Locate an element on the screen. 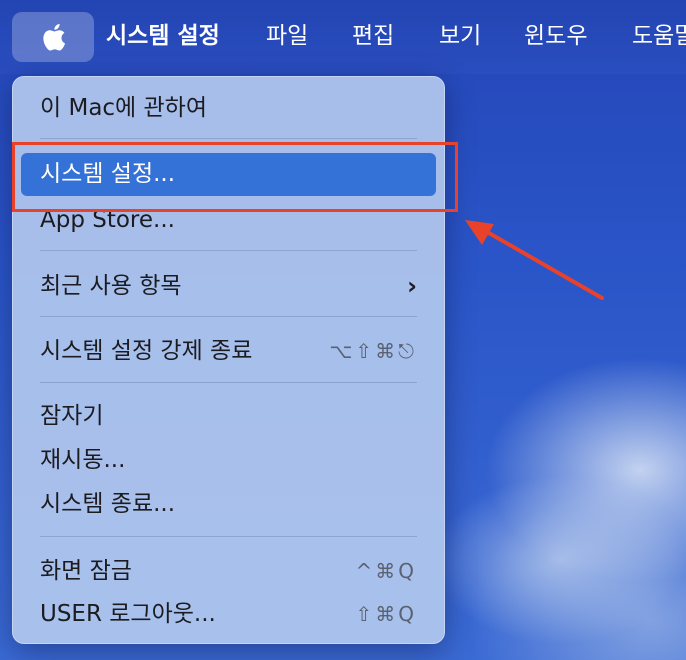 The width and height of the screenshot is (686, 660). menu-item-label: 시스템 설정 강제 종료 is located at coordinates (146, 351).